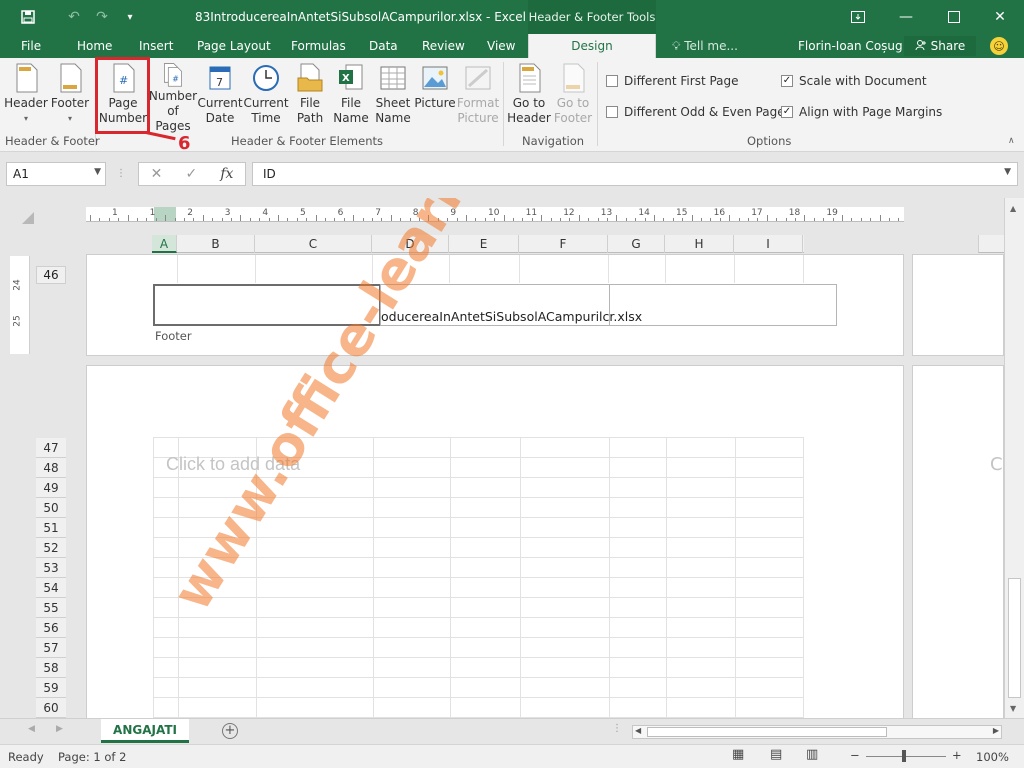 This screenshot has height=768, width=1024. I want to click on current-date-button: 7 Current Date, so click(220, 98).